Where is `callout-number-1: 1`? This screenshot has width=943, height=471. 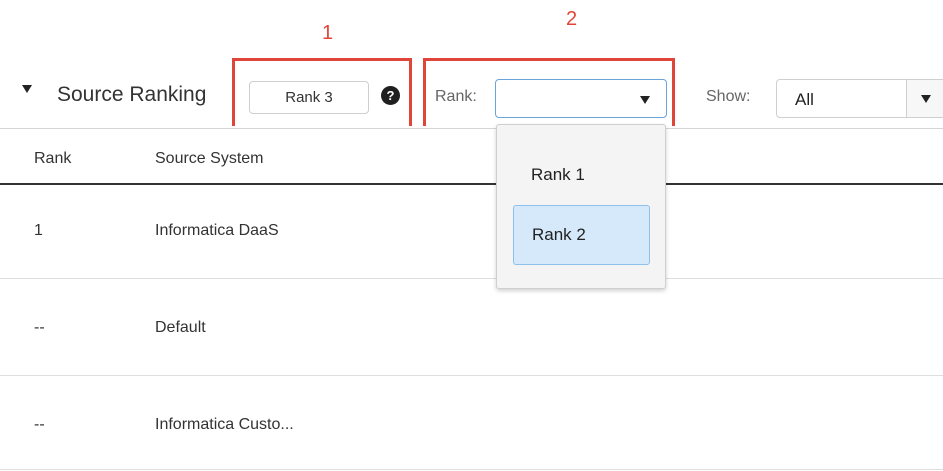 callout-number-1: 1 is located at coordinates (328, 33).